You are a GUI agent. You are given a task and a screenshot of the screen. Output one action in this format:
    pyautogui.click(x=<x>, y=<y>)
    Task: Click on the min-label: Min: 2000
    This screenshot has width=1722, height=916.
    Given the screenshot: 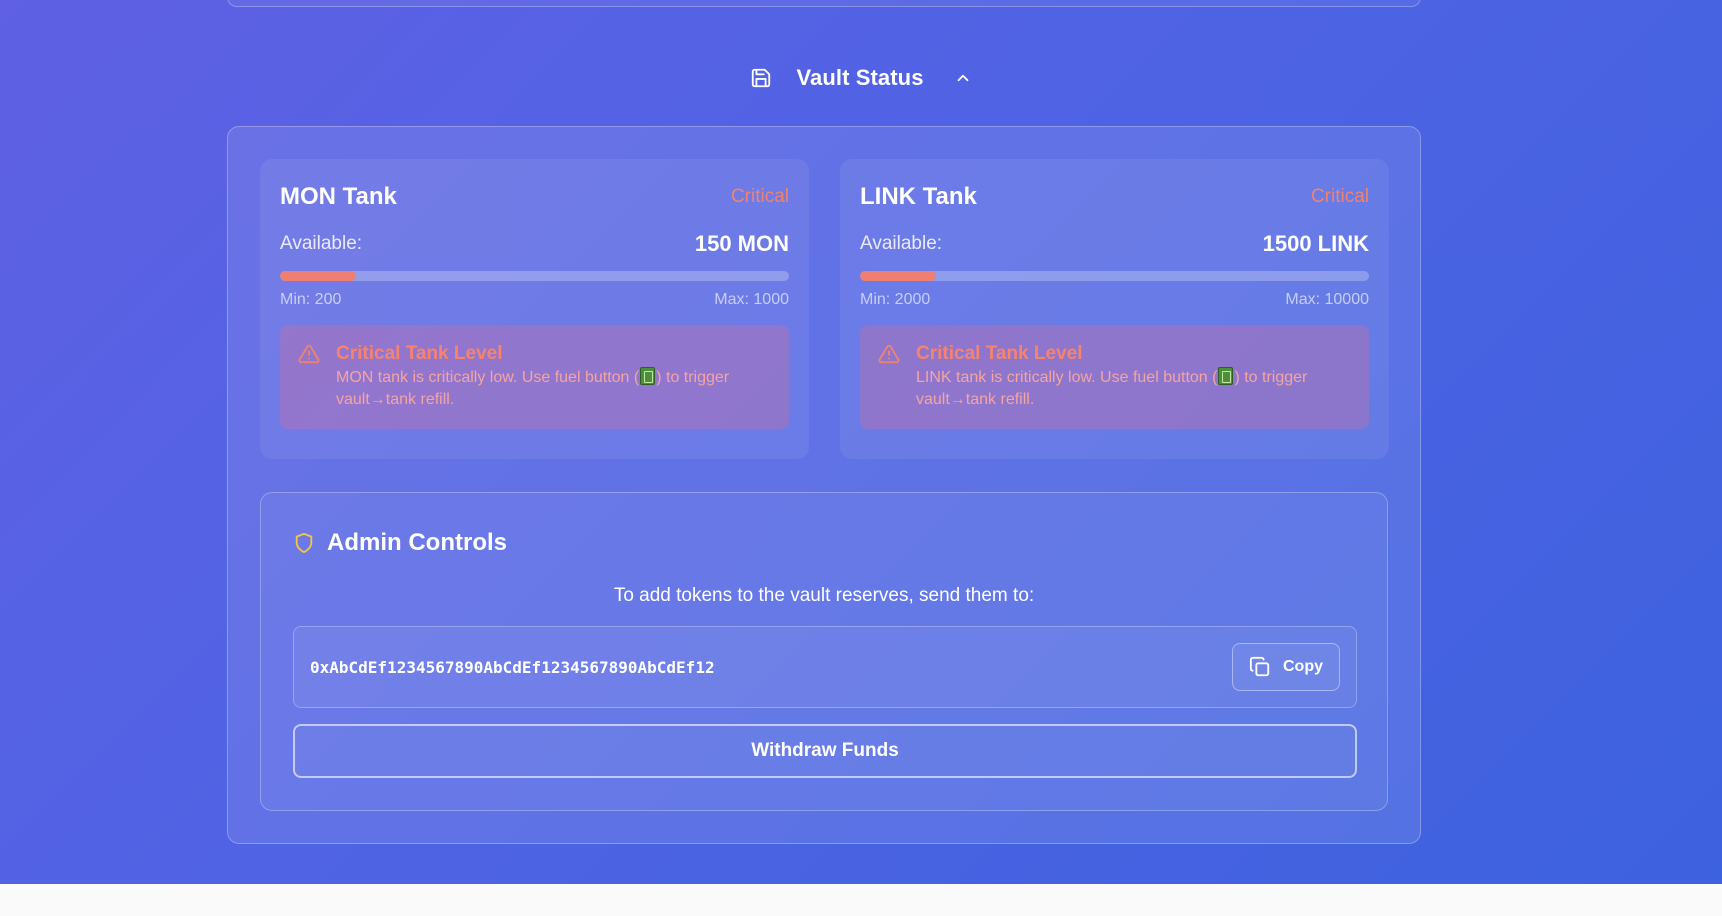 What is the action you would take?
    pyautogui.click(x=895, y=299)
    